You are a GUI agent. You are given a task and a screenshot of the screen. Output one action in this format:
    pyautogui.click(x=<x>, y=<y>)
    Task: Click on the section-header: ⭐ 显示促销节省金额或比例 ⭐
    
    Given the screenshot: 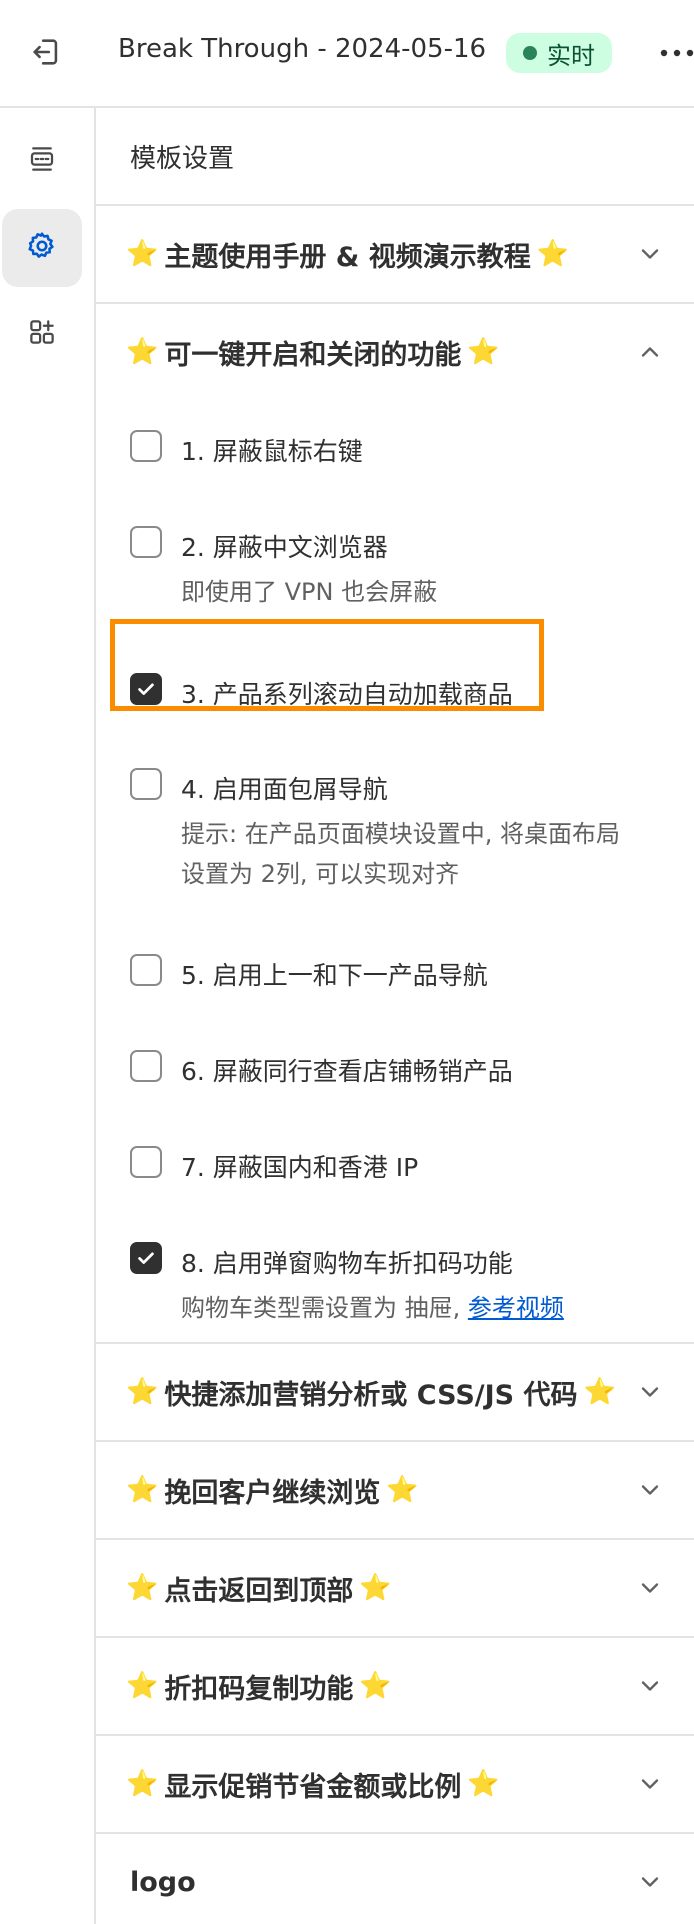 What is the action you would take?
    pyautogui.click(x=395, y=1784)
    